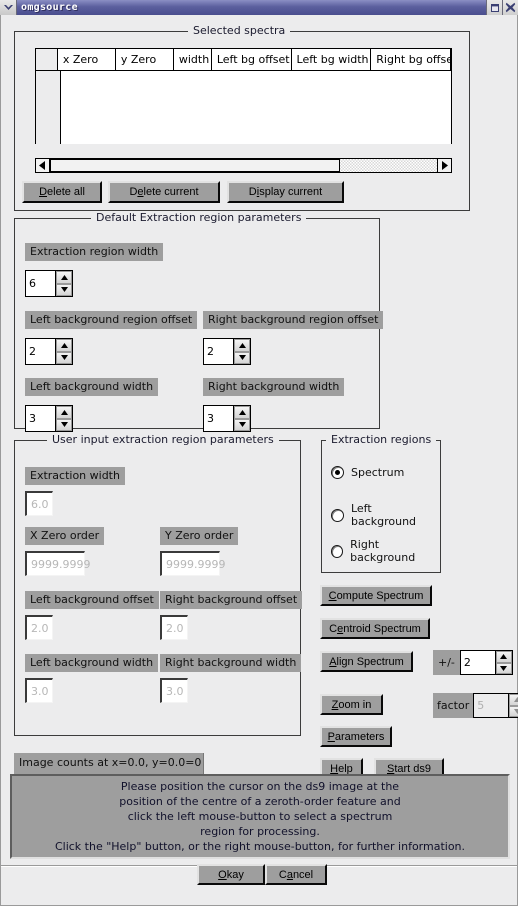  What do you see at coordinates (111, 320) in the screenshot?
I see `left-background-region-offset-label: Left background region offset` at bounding box center [111, 320].